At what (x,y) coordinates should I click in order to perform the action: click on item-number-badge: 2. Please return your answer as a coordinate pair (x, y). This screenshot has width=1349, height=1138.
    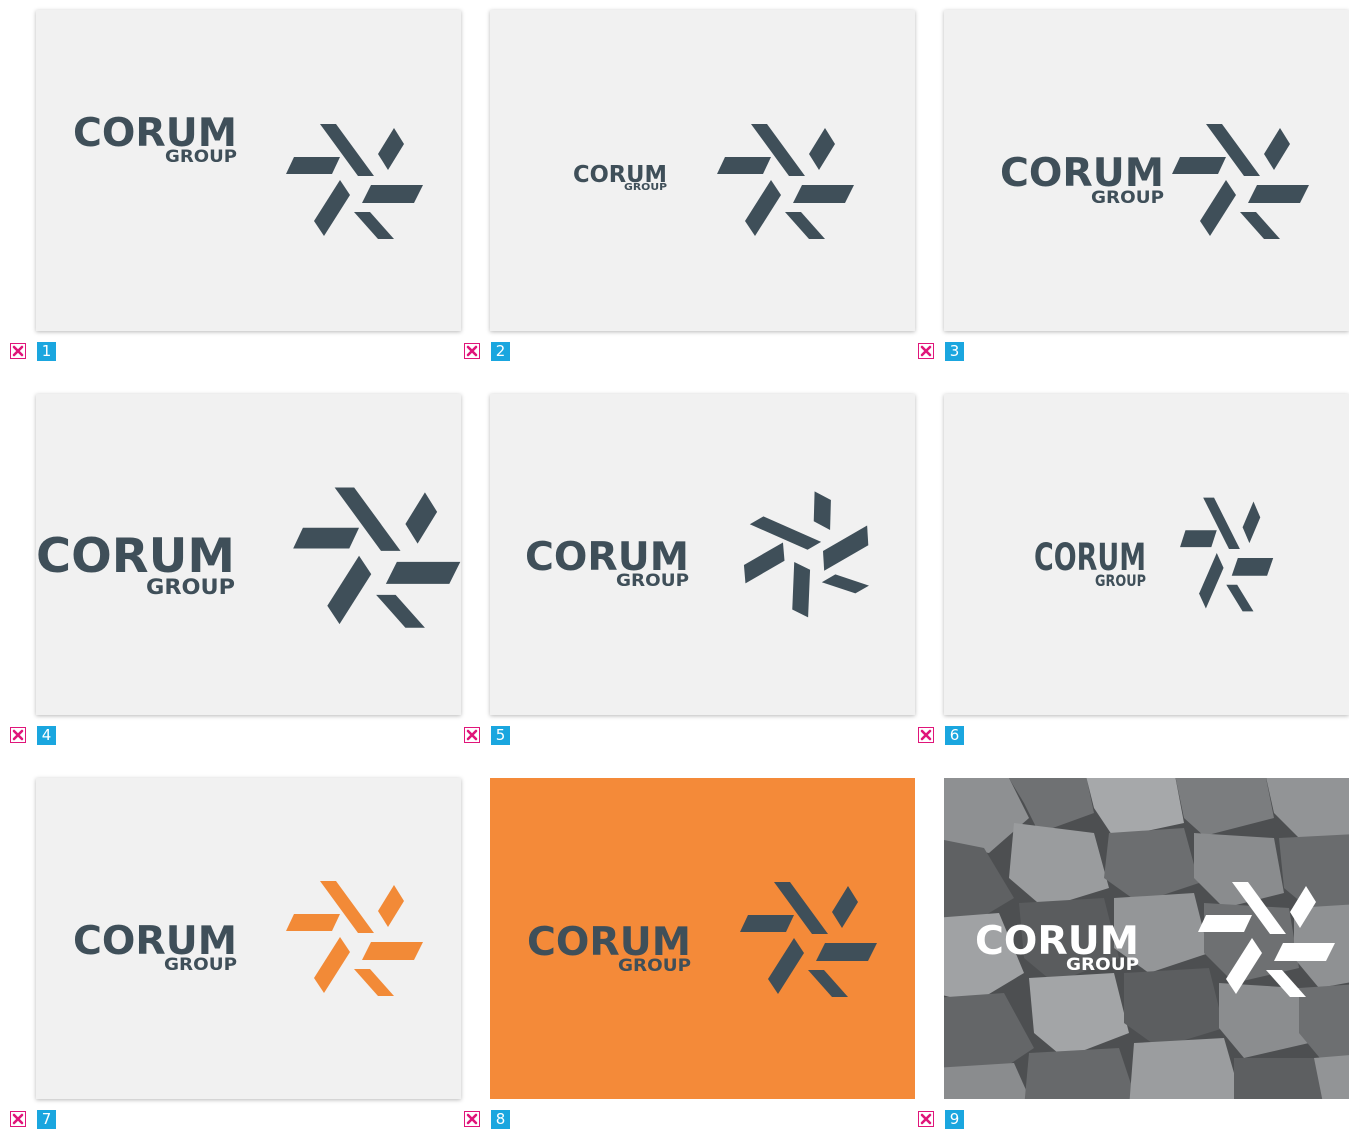
    Looking at the image, I should click on (500, 351).